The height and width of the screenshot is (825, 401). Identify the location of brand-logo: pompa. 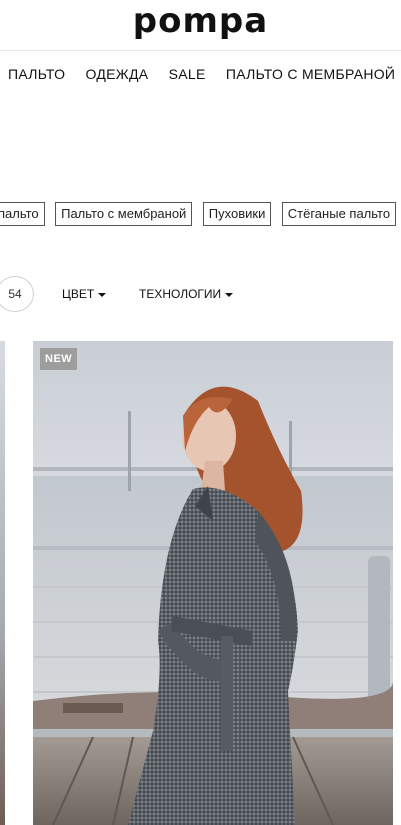
(200, 21).